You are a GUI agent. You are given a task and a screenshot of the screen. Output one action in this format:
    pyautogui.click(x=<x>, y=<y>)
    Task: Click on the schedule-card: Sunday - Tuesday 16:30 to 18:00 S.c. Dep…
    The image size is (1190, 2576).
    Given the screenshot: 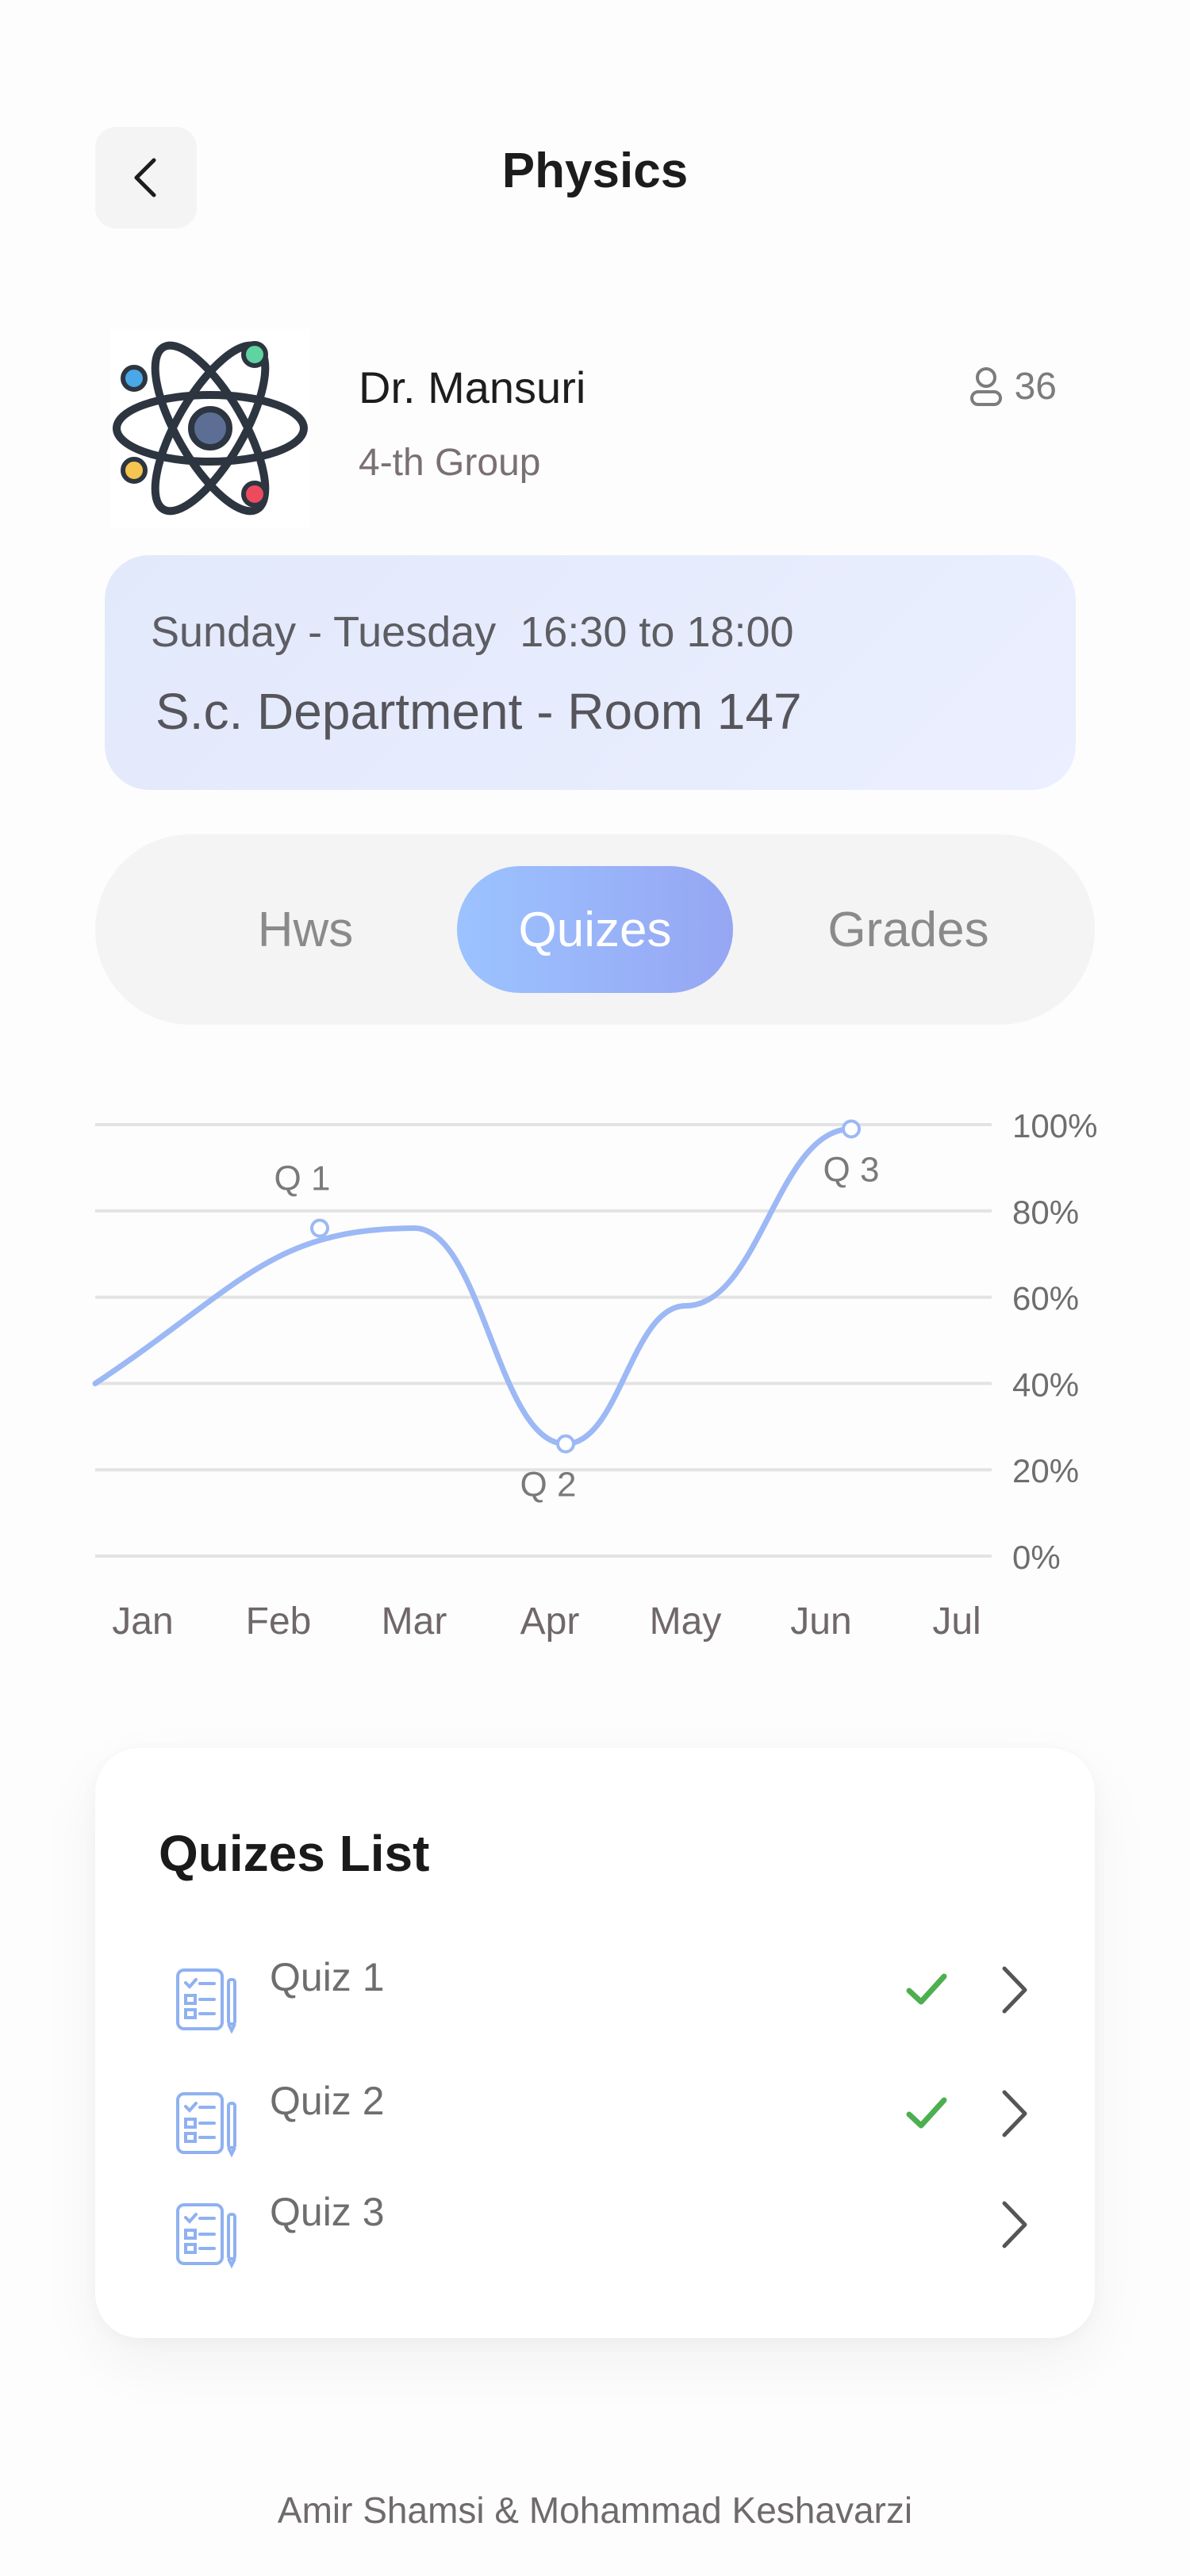 What is the action you would take?
    pyautogui.click(x=590, y=673)
    